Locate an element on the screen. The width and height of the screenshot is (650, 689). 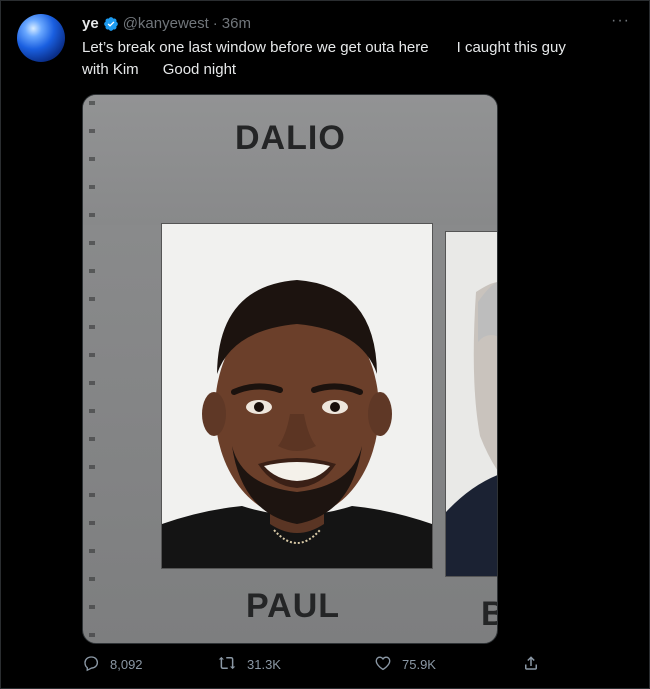
tweet-text-line: with Kim Good night is located at coordinates (352, 70).